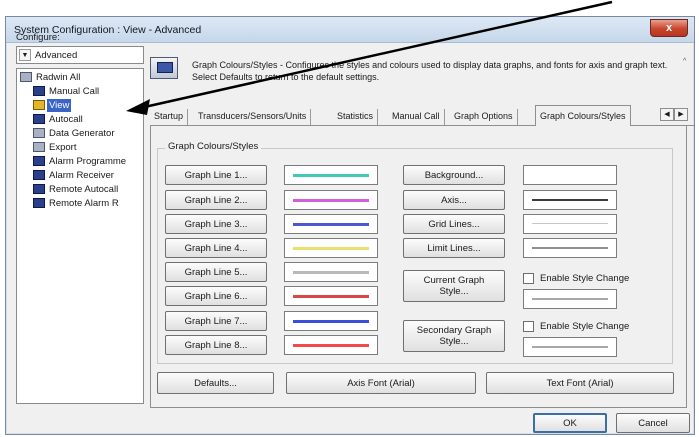 Image resolution: width=699 pixels, height=437 pixels. I want to click on tree-item-label: View, so click(59, 105).